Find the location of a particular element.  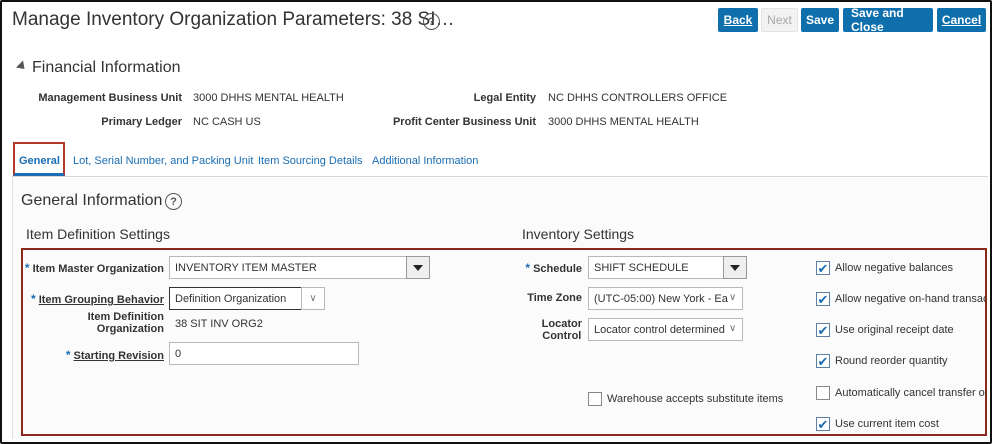

item-master-input: INVENTORY ITEM MASTER is located at coordinates (288, 267).